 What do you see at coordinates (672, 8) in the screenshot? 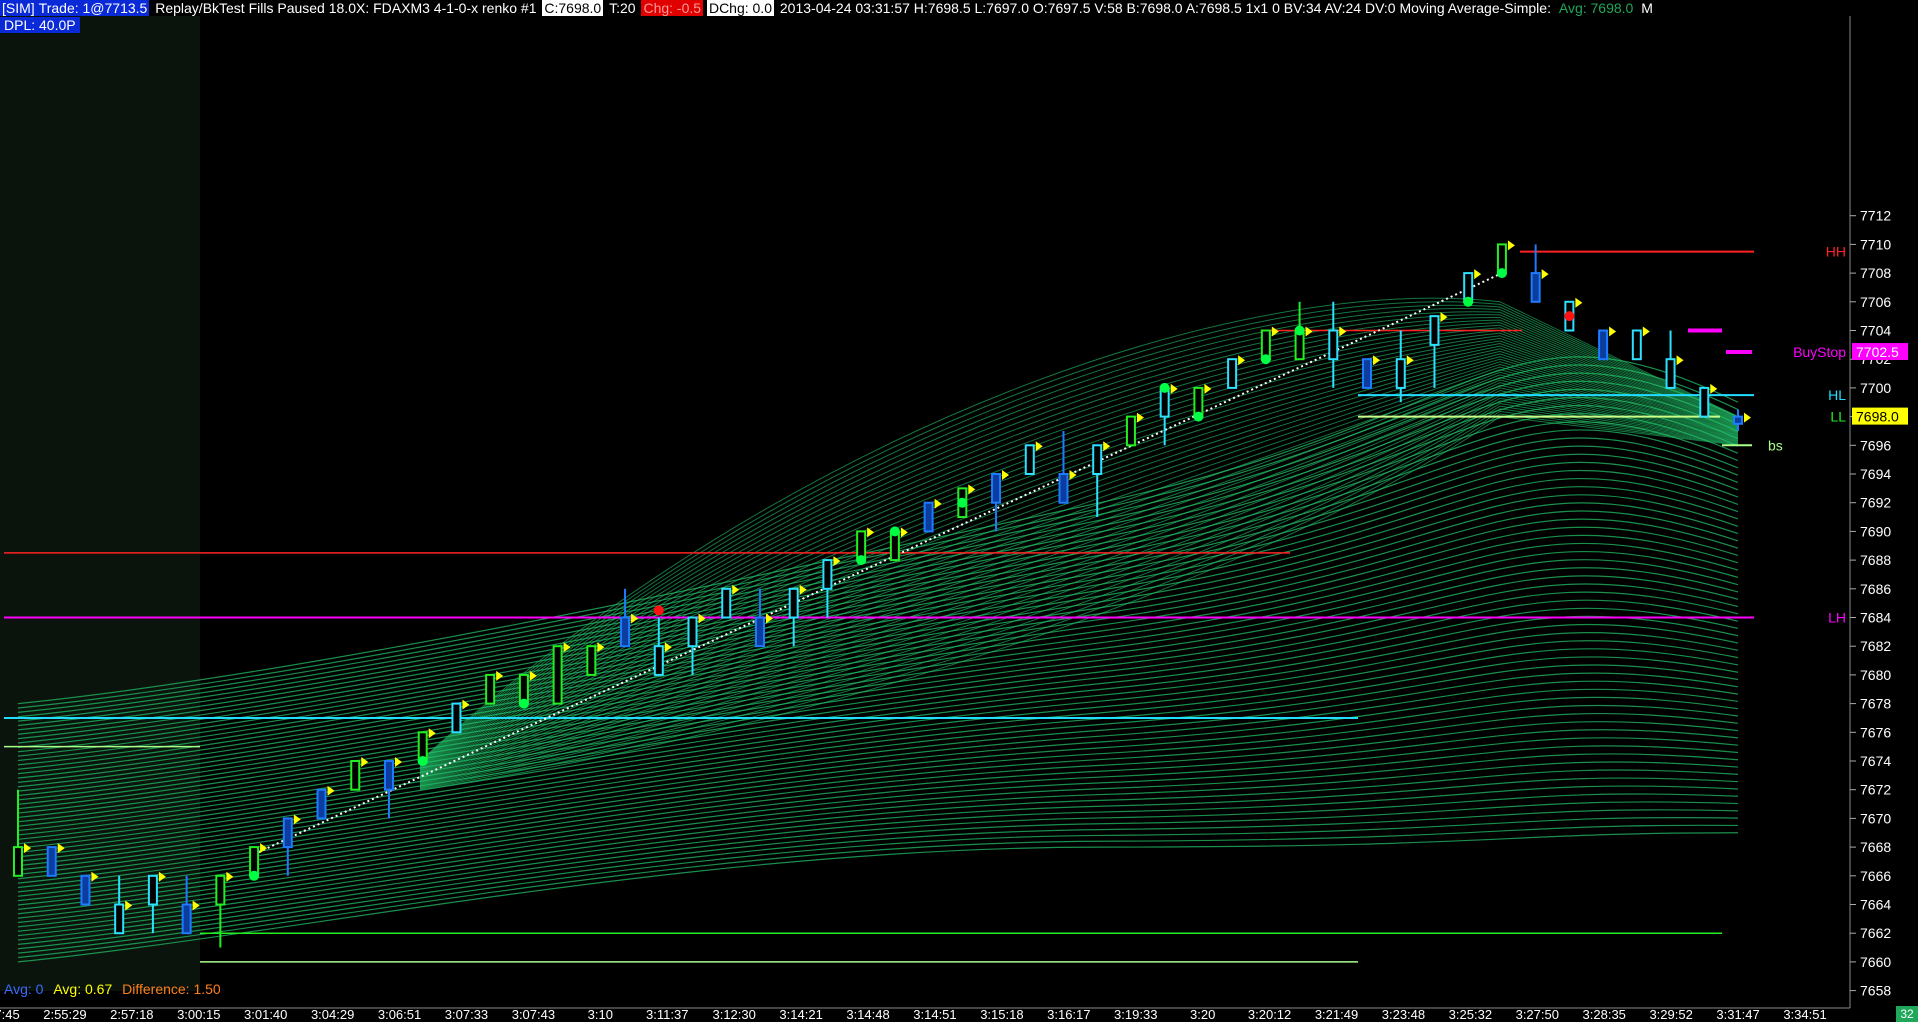
I see `chg-box: Chg: -0.5` at bounding box center [672, 8].